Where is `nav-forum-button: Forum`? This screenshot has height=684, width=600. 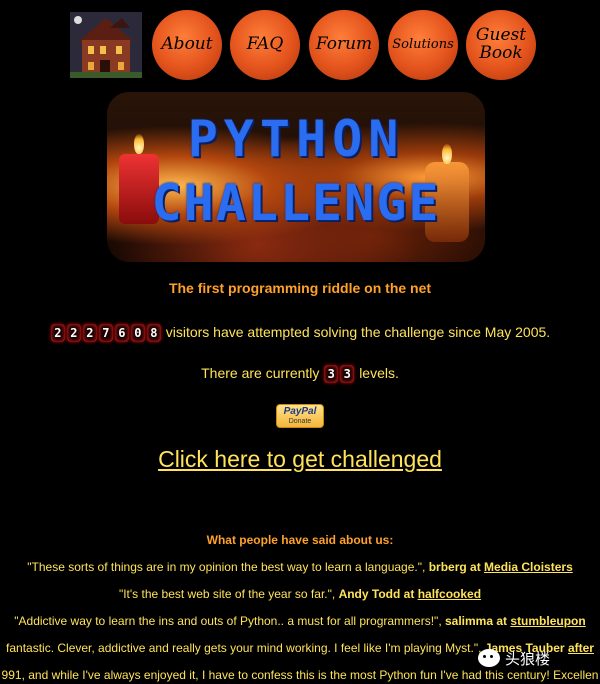
nav-forum-button: Forum is located at coordinates (344, 45).